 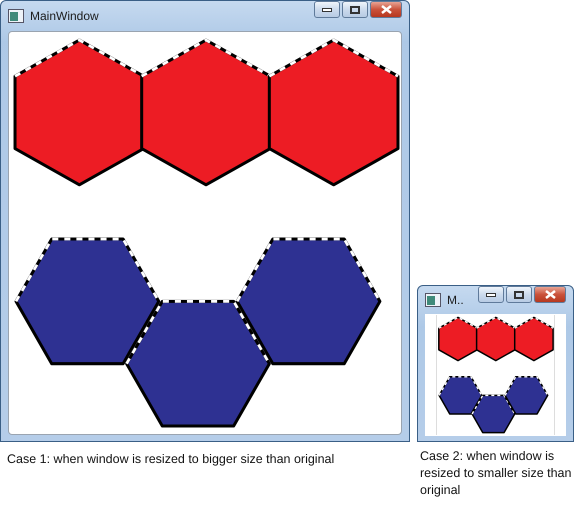 I want to click on window-title: M.., so click(x=456, y=300).